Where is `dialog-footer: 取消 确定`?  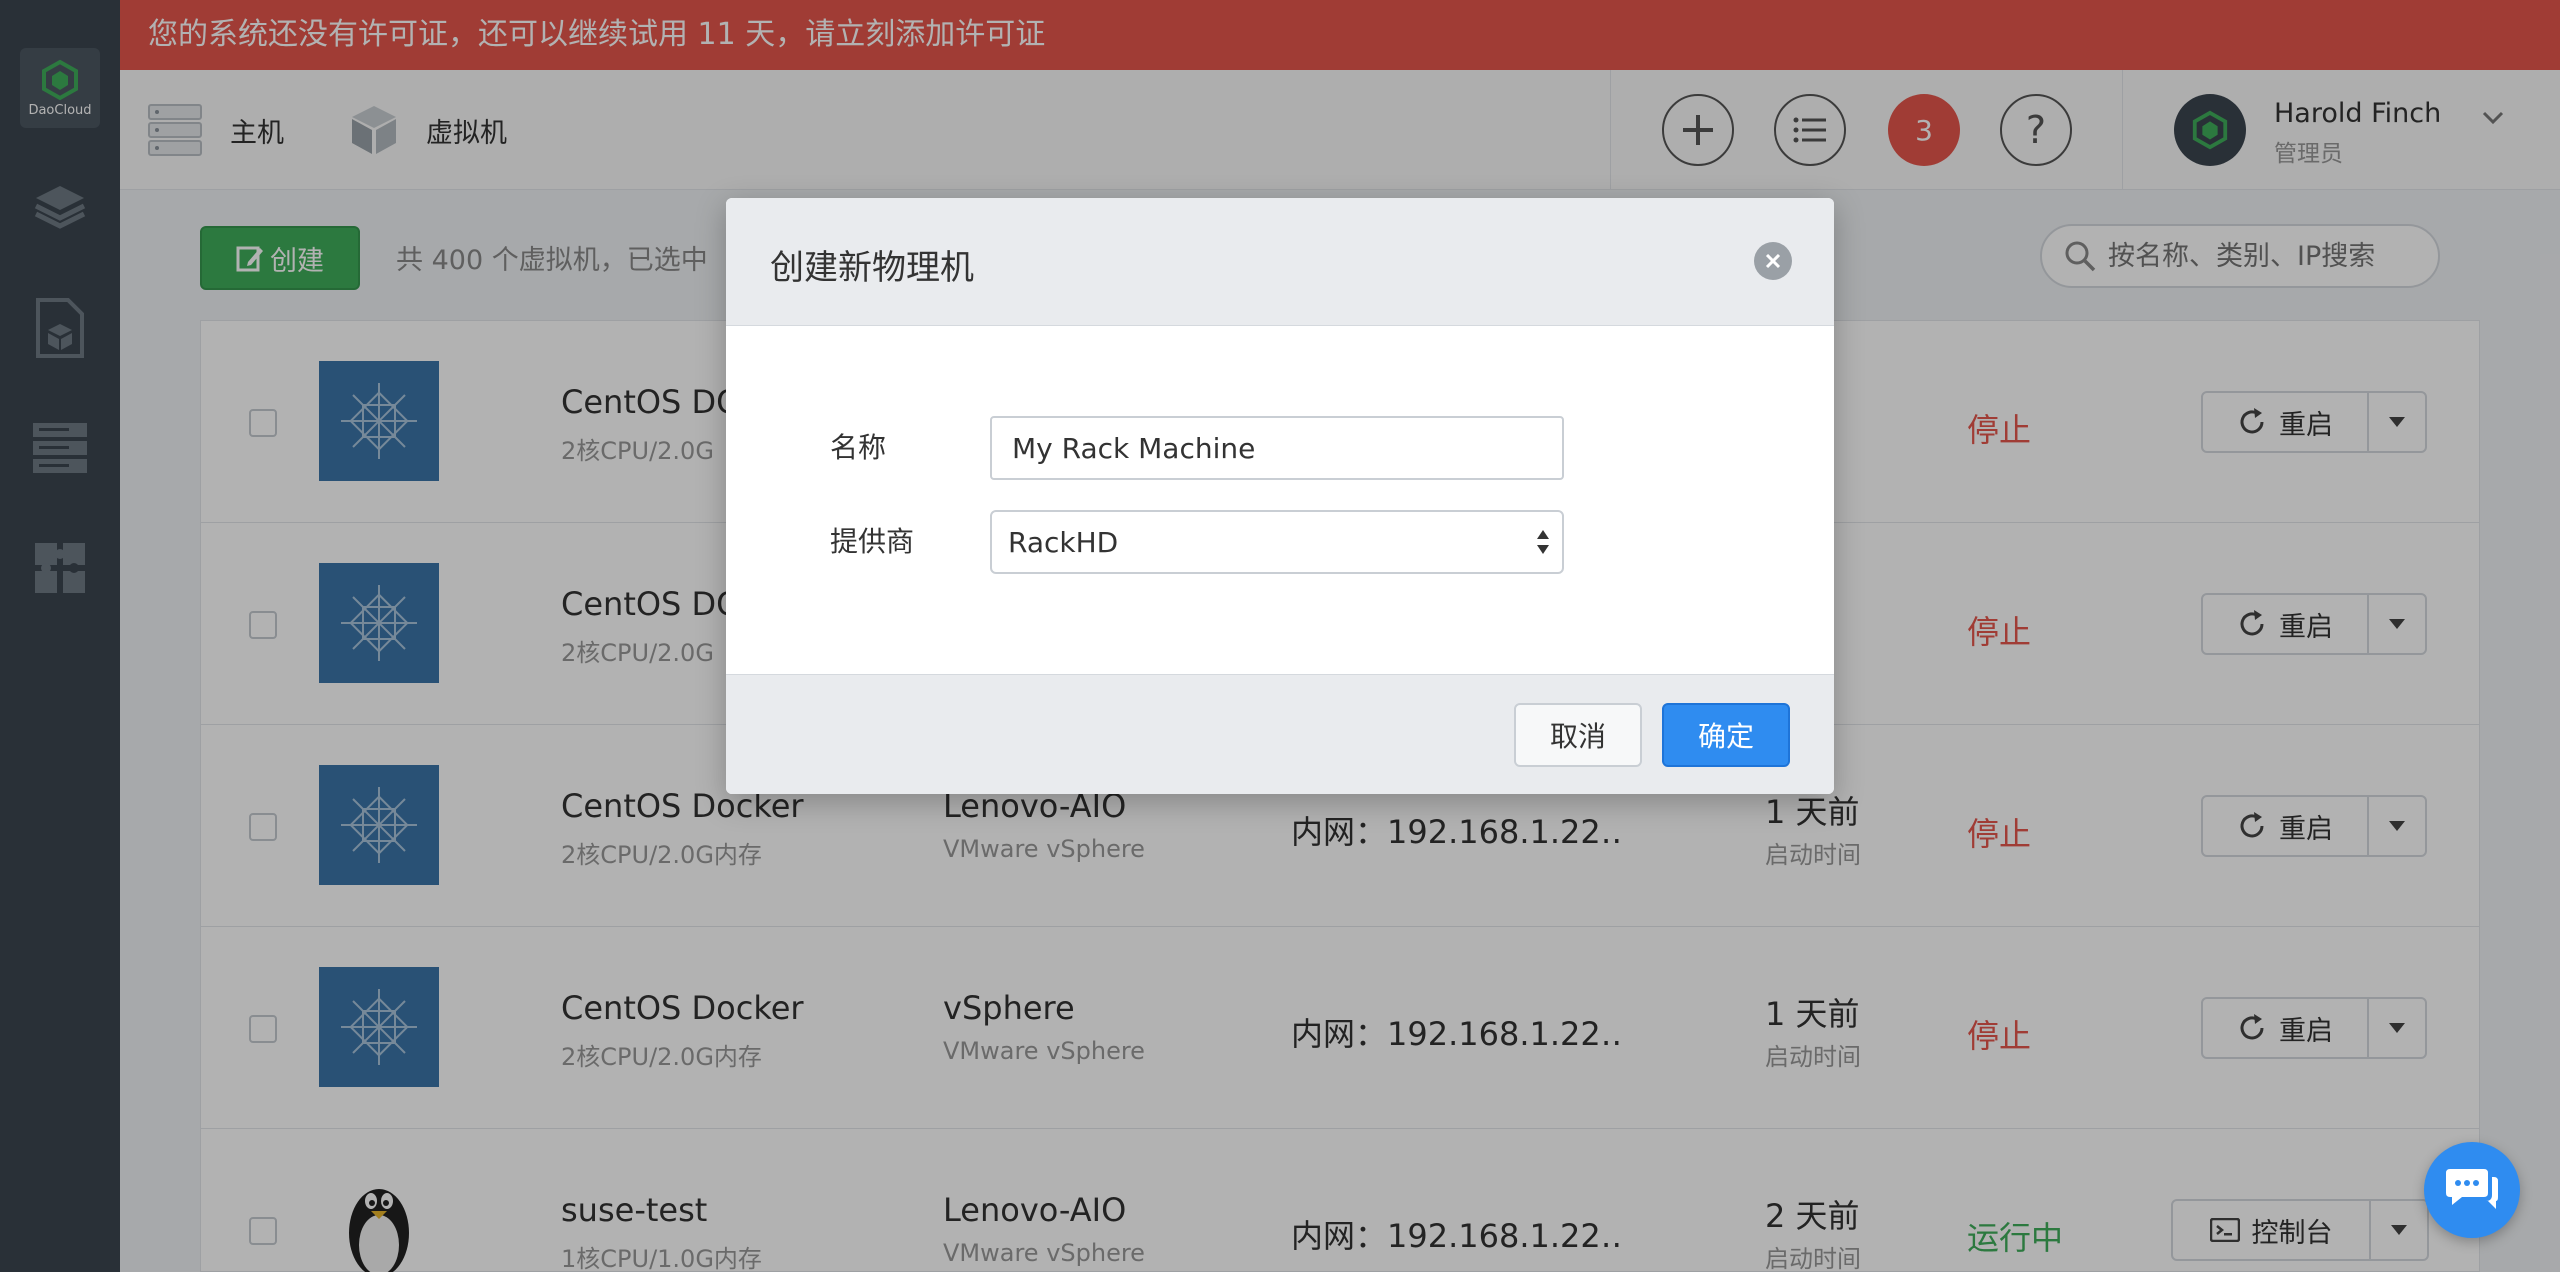
dialog-footer: 取消 确定 is located at coordinates (1280, 734).